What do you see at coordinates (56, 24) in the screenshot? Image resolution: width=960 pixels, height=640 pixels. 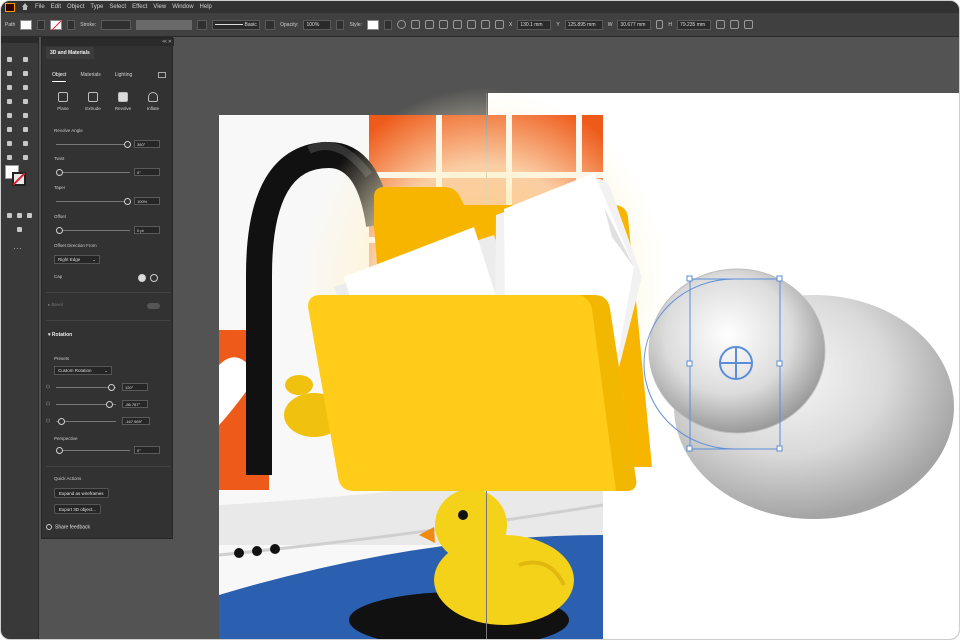 I see `stroke-color-swatch` at bounding box center [56, 24].